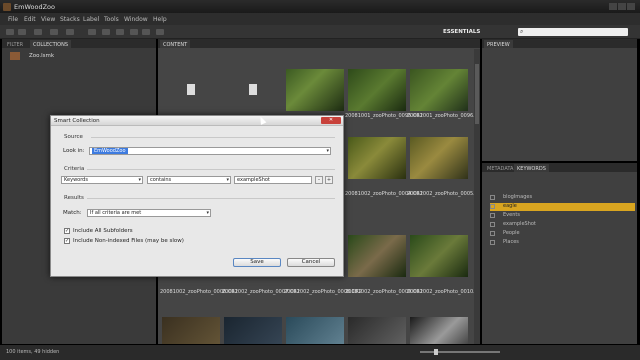 This screenshot has width=640, height=360. What do you see at coordinates (102, 180) in the screenshot?
I see `criteria-field-dropdown: Keywords ▾` at bounding box center [102, 180].